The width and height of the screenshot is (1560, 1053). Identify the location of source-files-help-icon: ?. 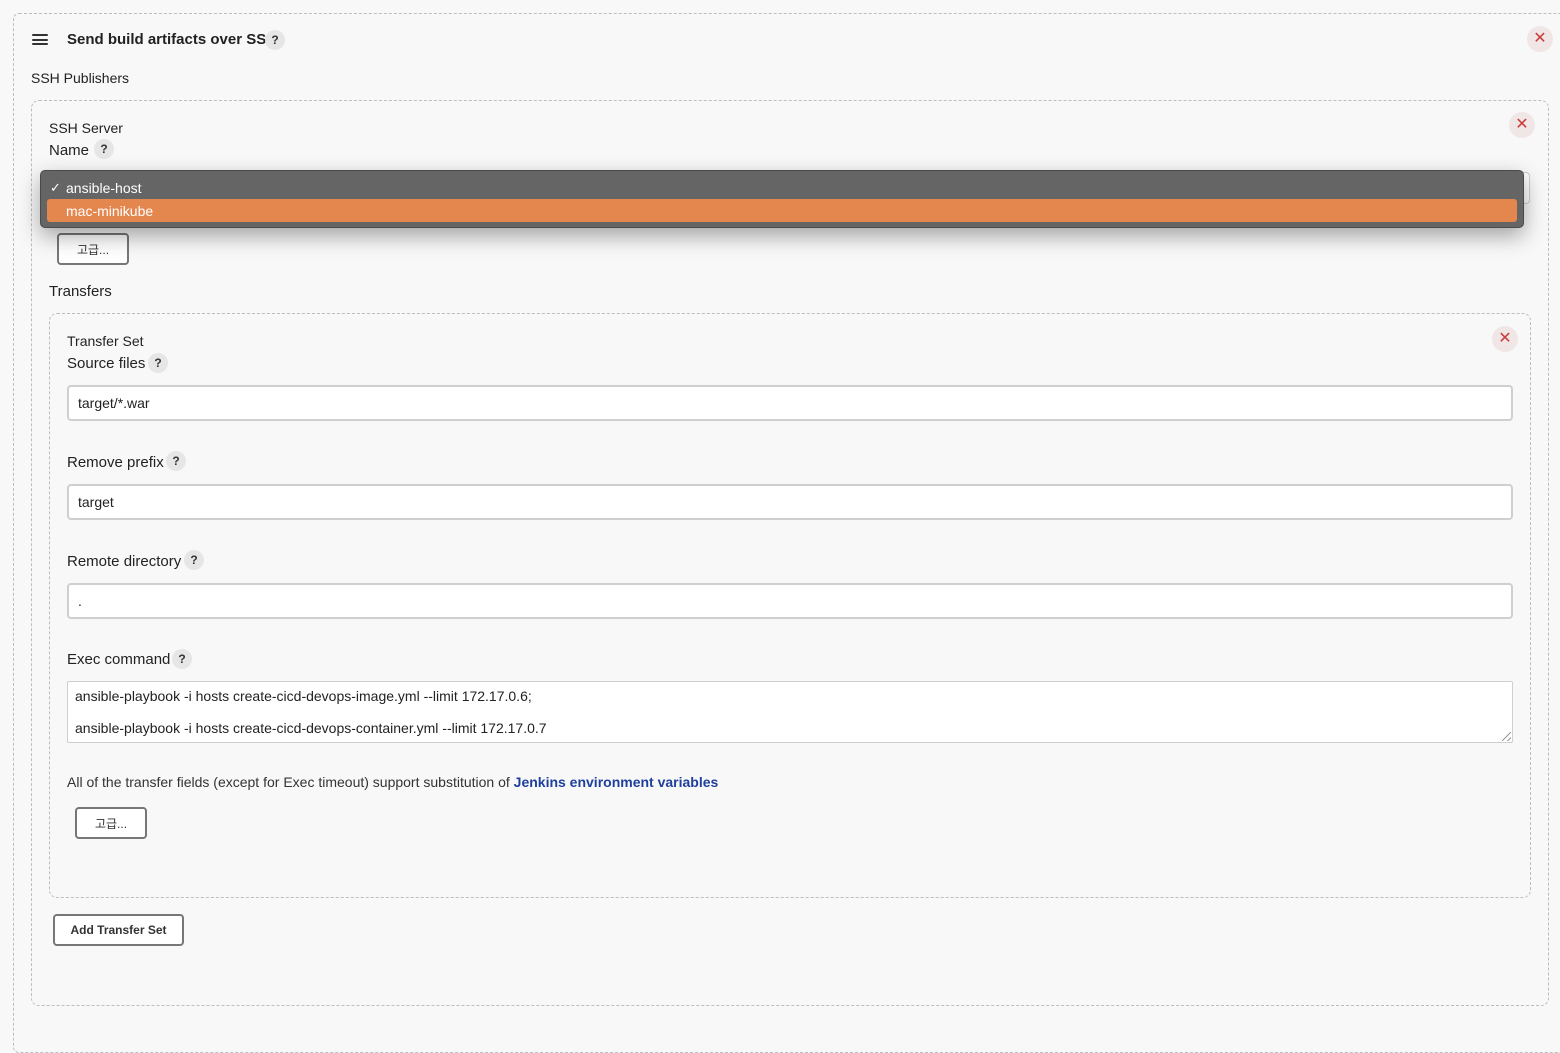
(158, 363).